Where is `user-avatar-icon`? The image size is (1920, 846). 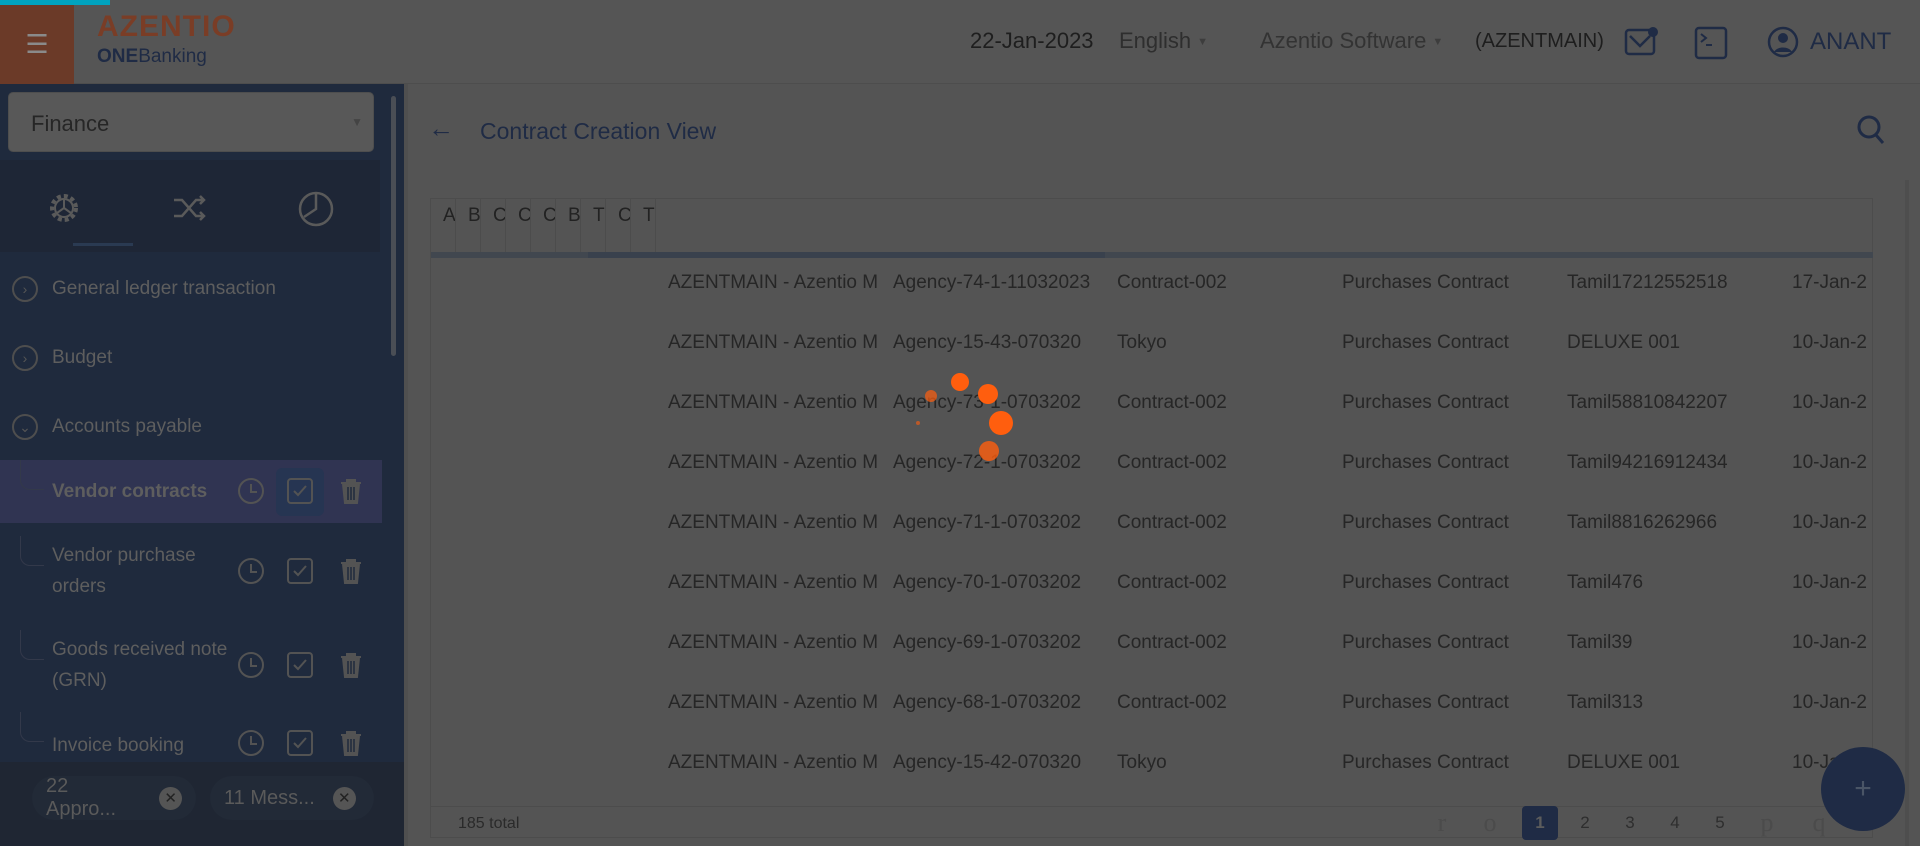 user-avatar-icon is located at coordinates (1783, 44).